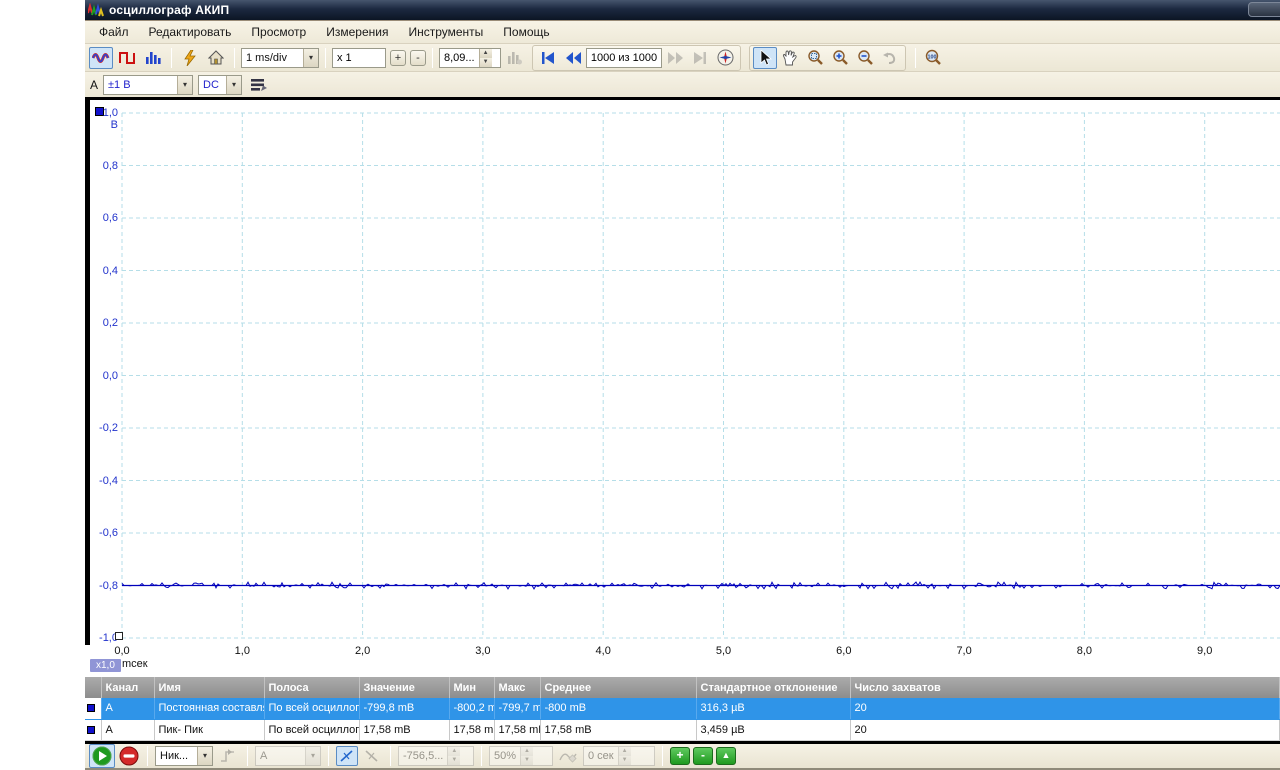 This screenshot has height=770, width=1280. Describe the element at coordinates (815, 58) in the screenshot. I see `marquee-zoom-button` at that location.